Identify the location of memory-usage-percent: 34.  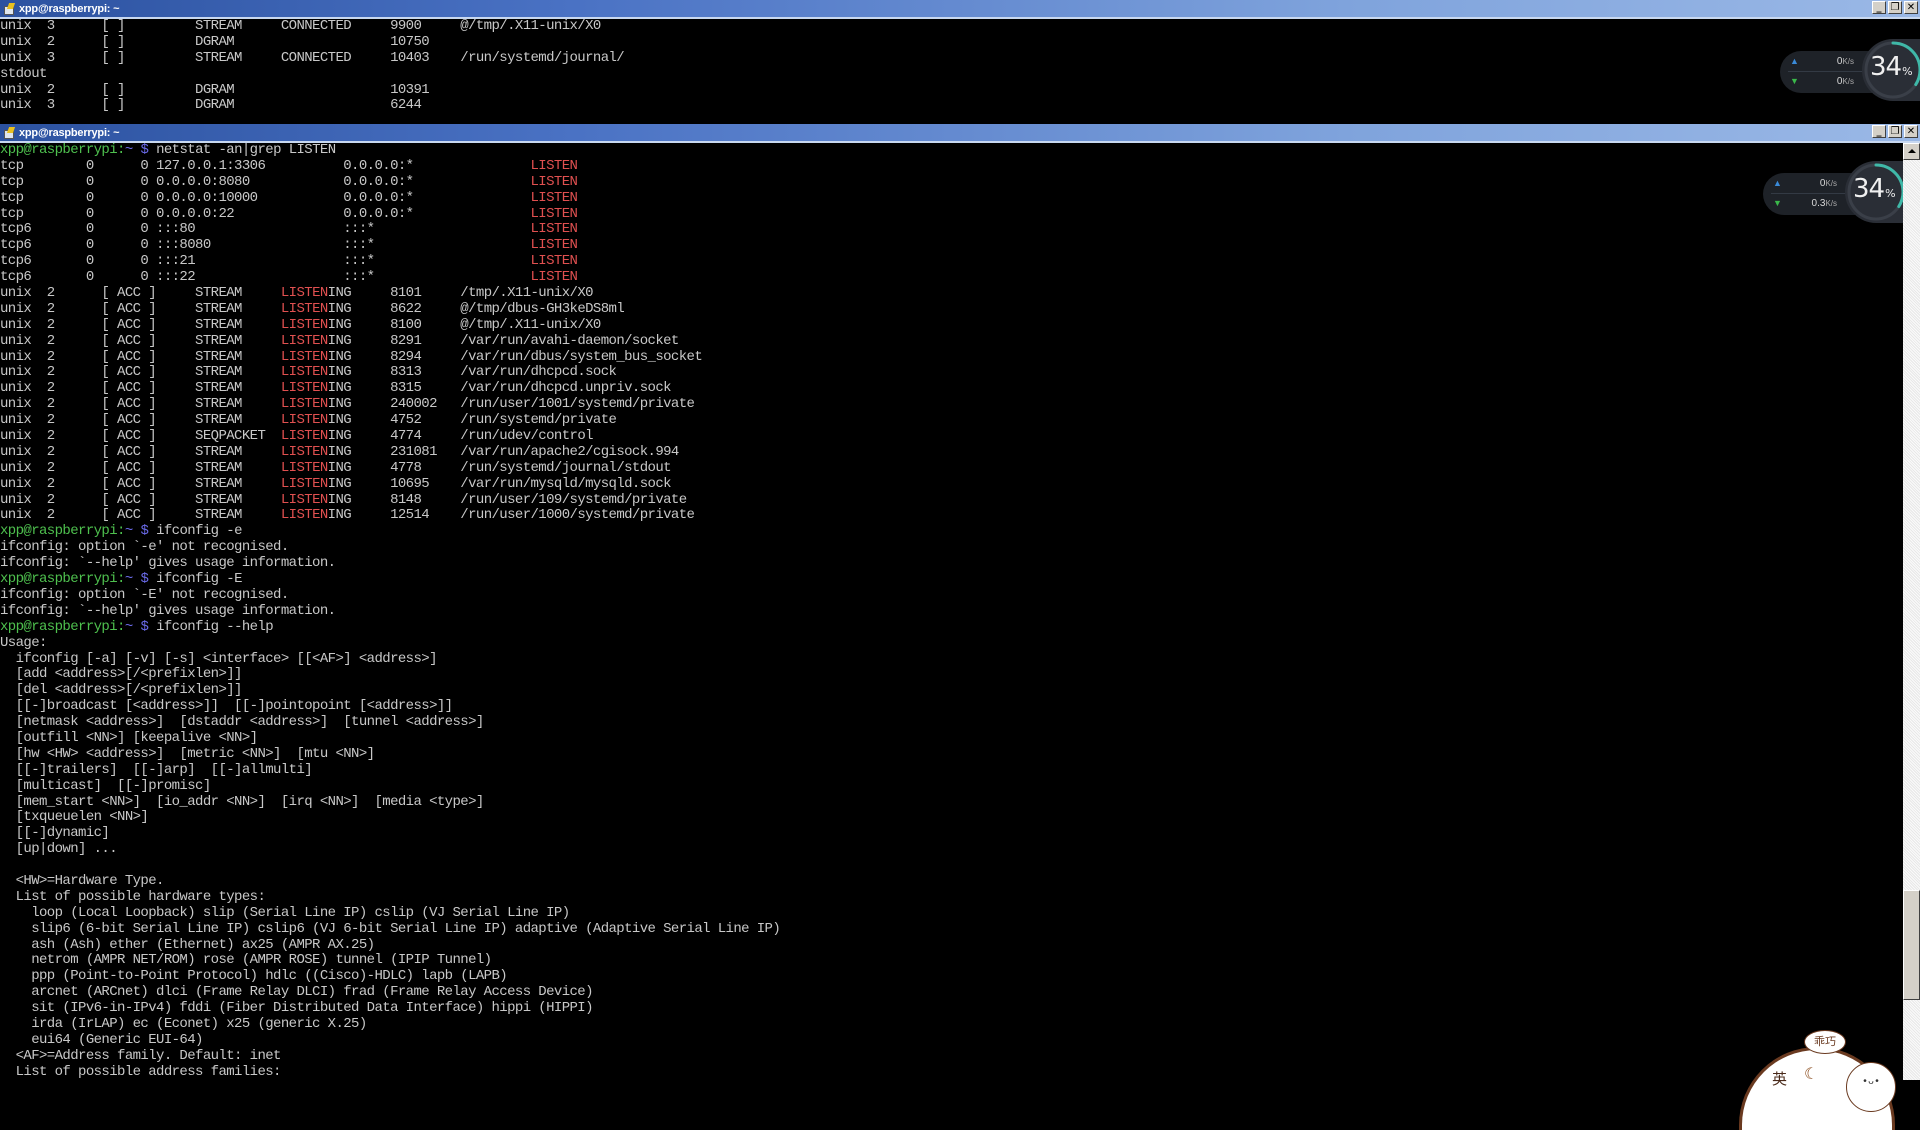
(1869, 189).